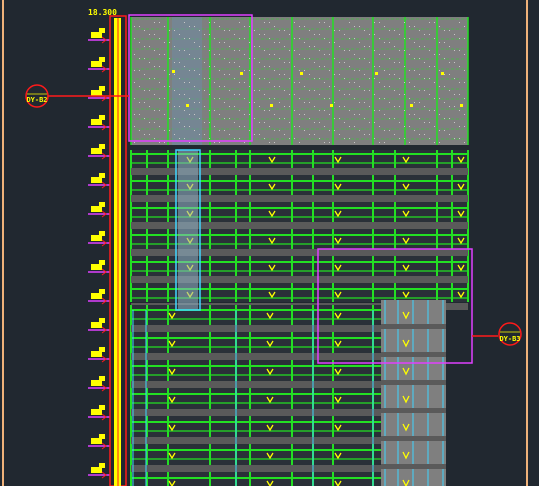  I want to click on lower-floor-slab, so click(256, 440).